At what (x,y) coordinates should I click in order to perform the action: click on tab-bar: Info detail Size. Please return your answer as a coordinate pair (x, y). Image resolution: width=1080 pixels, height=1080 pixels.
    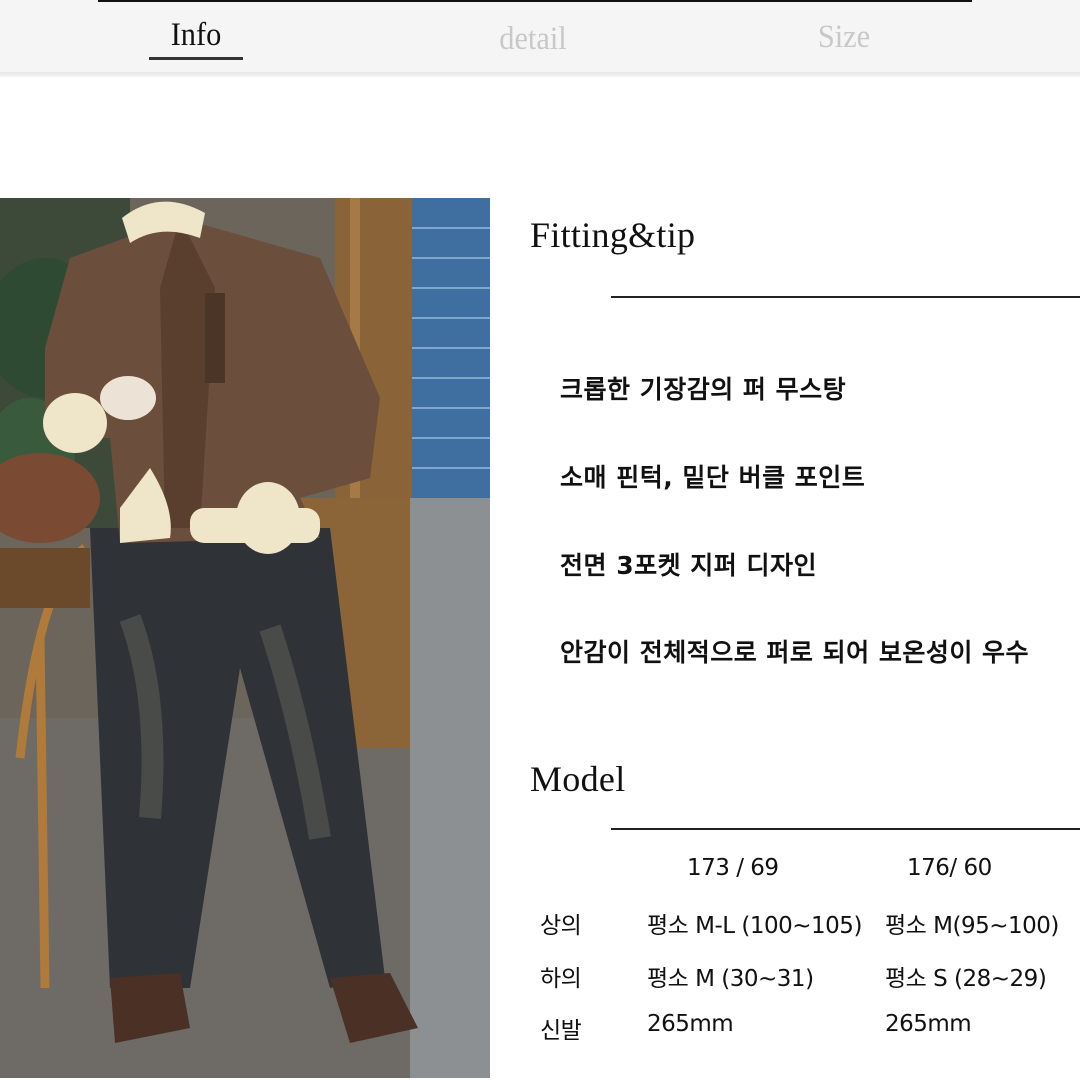
    Looking at the image, I should click on (540, 38).